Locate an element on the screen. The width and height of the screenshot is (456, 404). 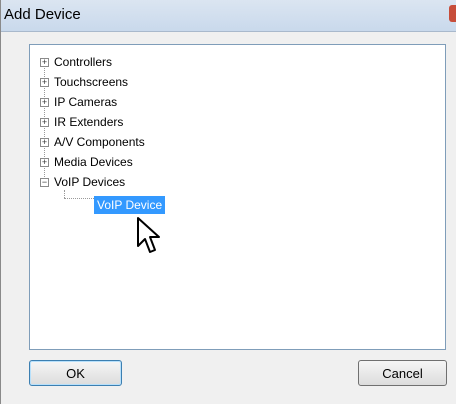
tree-item-voip-device-selected: VoIP Device is located at coordinates (130, 205).